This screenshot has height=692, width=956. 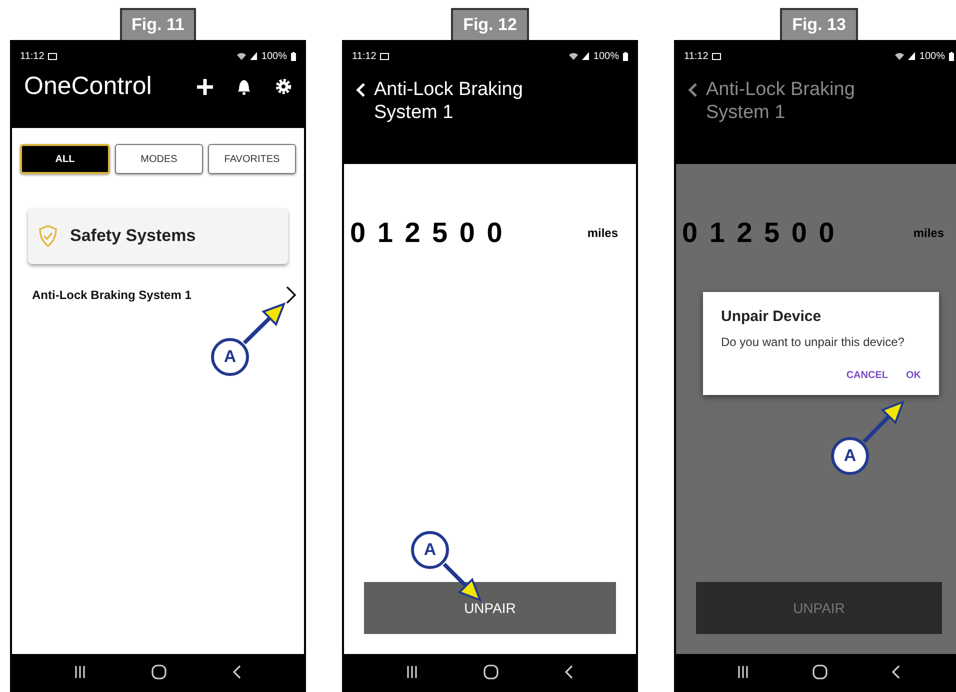 I want to click on category-card: Safety Systems, so click(x=158, y=236).